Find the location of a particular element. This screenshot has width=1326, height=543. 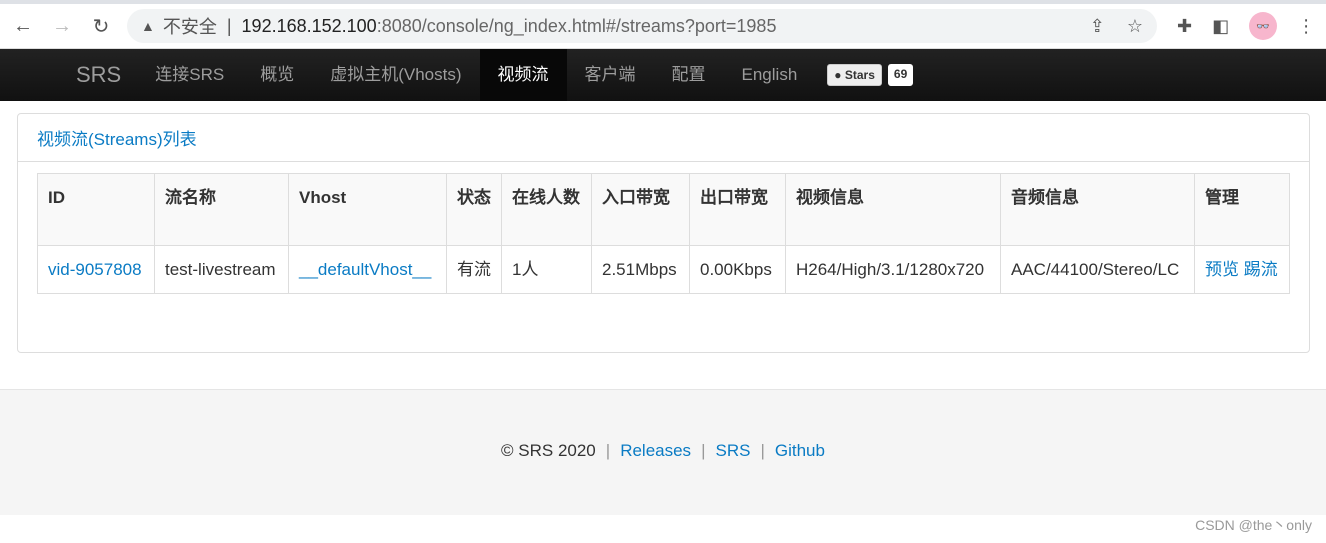

stream-video: H264/High/3.1/1280x720 is located at coordinates (893, 269).